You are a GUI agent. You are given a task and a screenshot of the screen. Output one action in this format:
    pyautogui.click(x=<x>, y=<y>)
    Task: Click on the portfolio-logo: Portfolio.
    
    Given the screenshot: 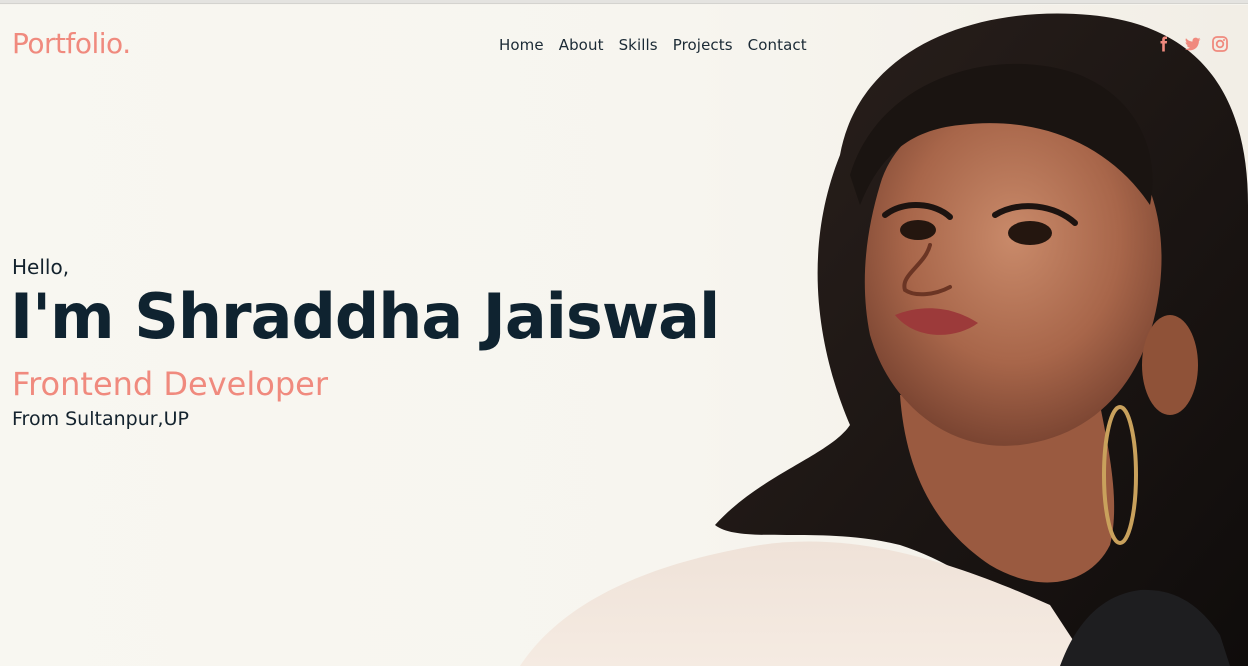 What is the action you would take?
    pyautogui.click(x=71, y=43)
    